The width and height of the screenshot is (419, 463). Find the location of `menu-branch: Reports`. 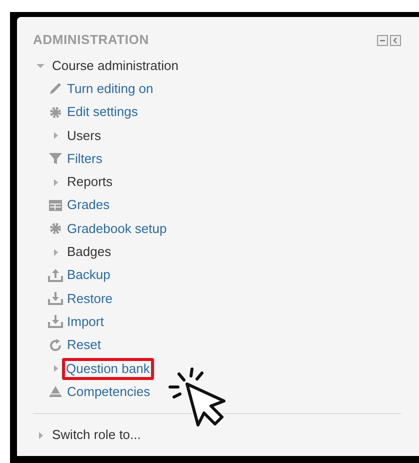

menu-branch: Reports is located at coordinates (90, 182).